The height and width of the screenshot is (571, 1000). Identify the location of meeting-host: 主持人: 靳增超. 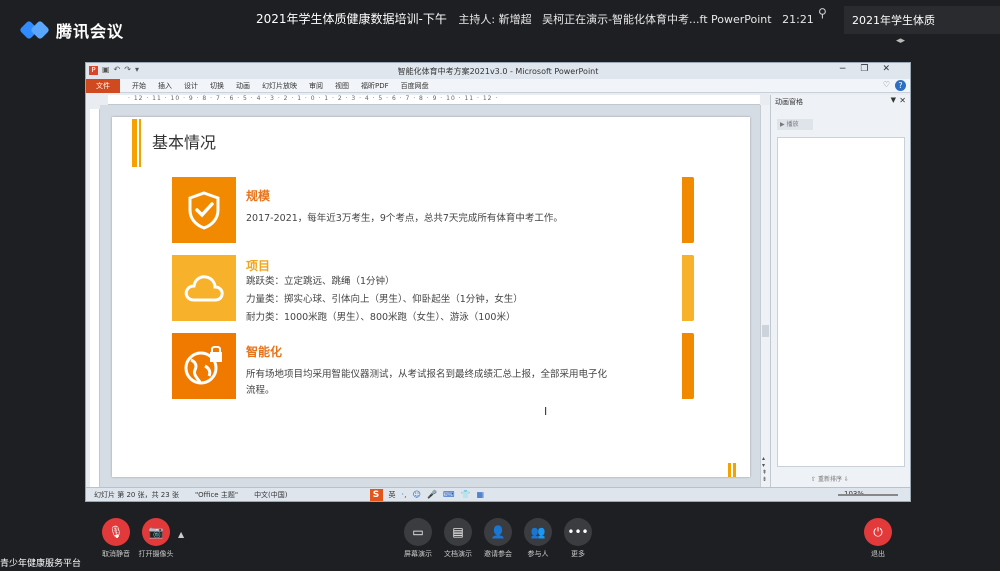
(495, 19).